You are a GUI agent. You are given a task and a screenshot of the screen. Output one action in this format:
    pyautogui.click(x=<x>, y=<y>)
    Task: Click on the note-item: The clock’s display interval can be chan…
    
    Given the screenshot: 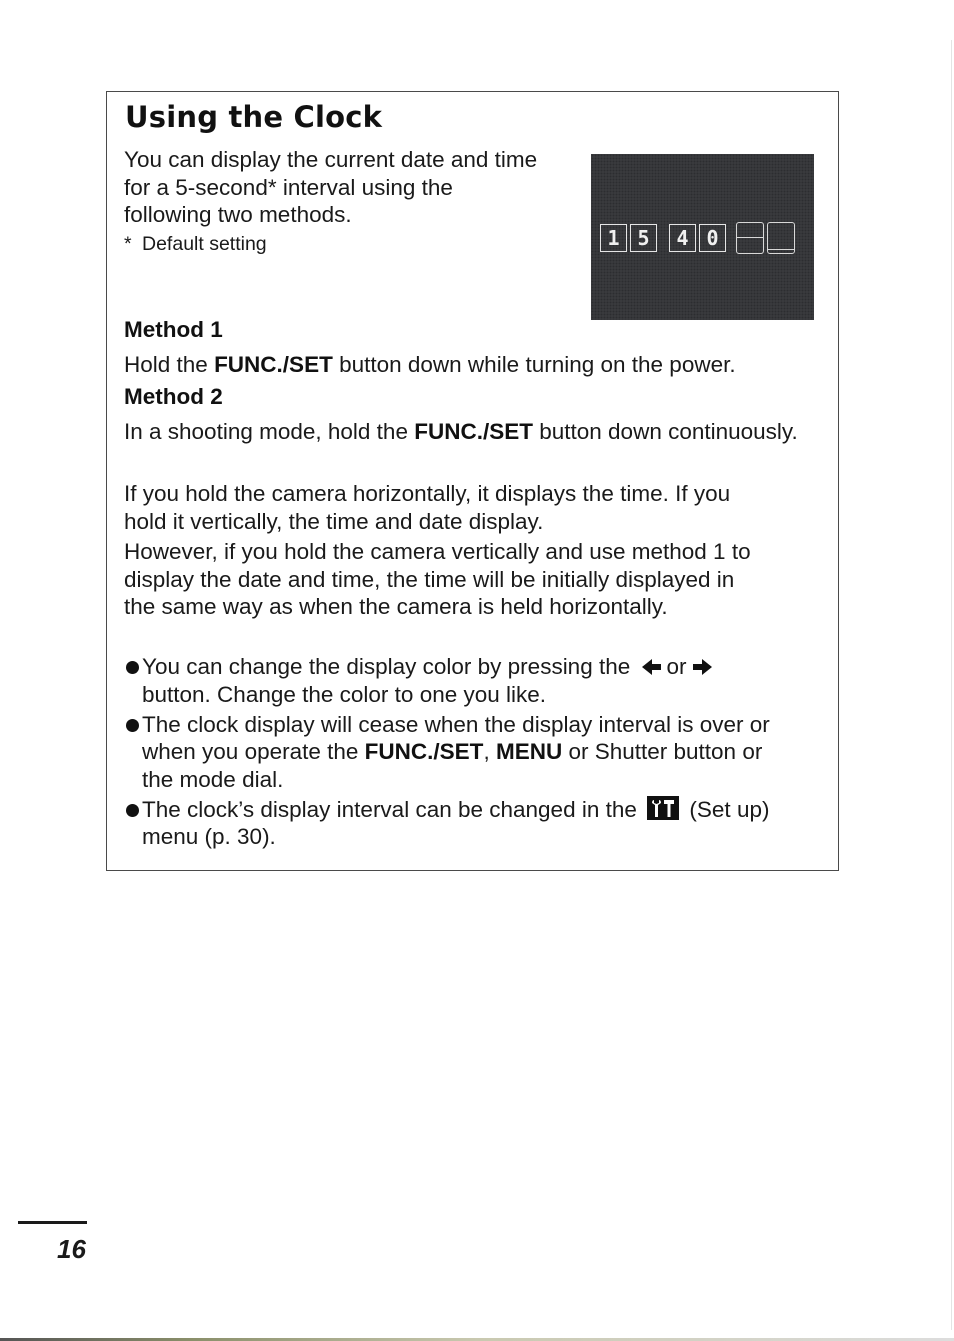 What is the action you would take?
    pyautogui.click(x=474, y=823)
    